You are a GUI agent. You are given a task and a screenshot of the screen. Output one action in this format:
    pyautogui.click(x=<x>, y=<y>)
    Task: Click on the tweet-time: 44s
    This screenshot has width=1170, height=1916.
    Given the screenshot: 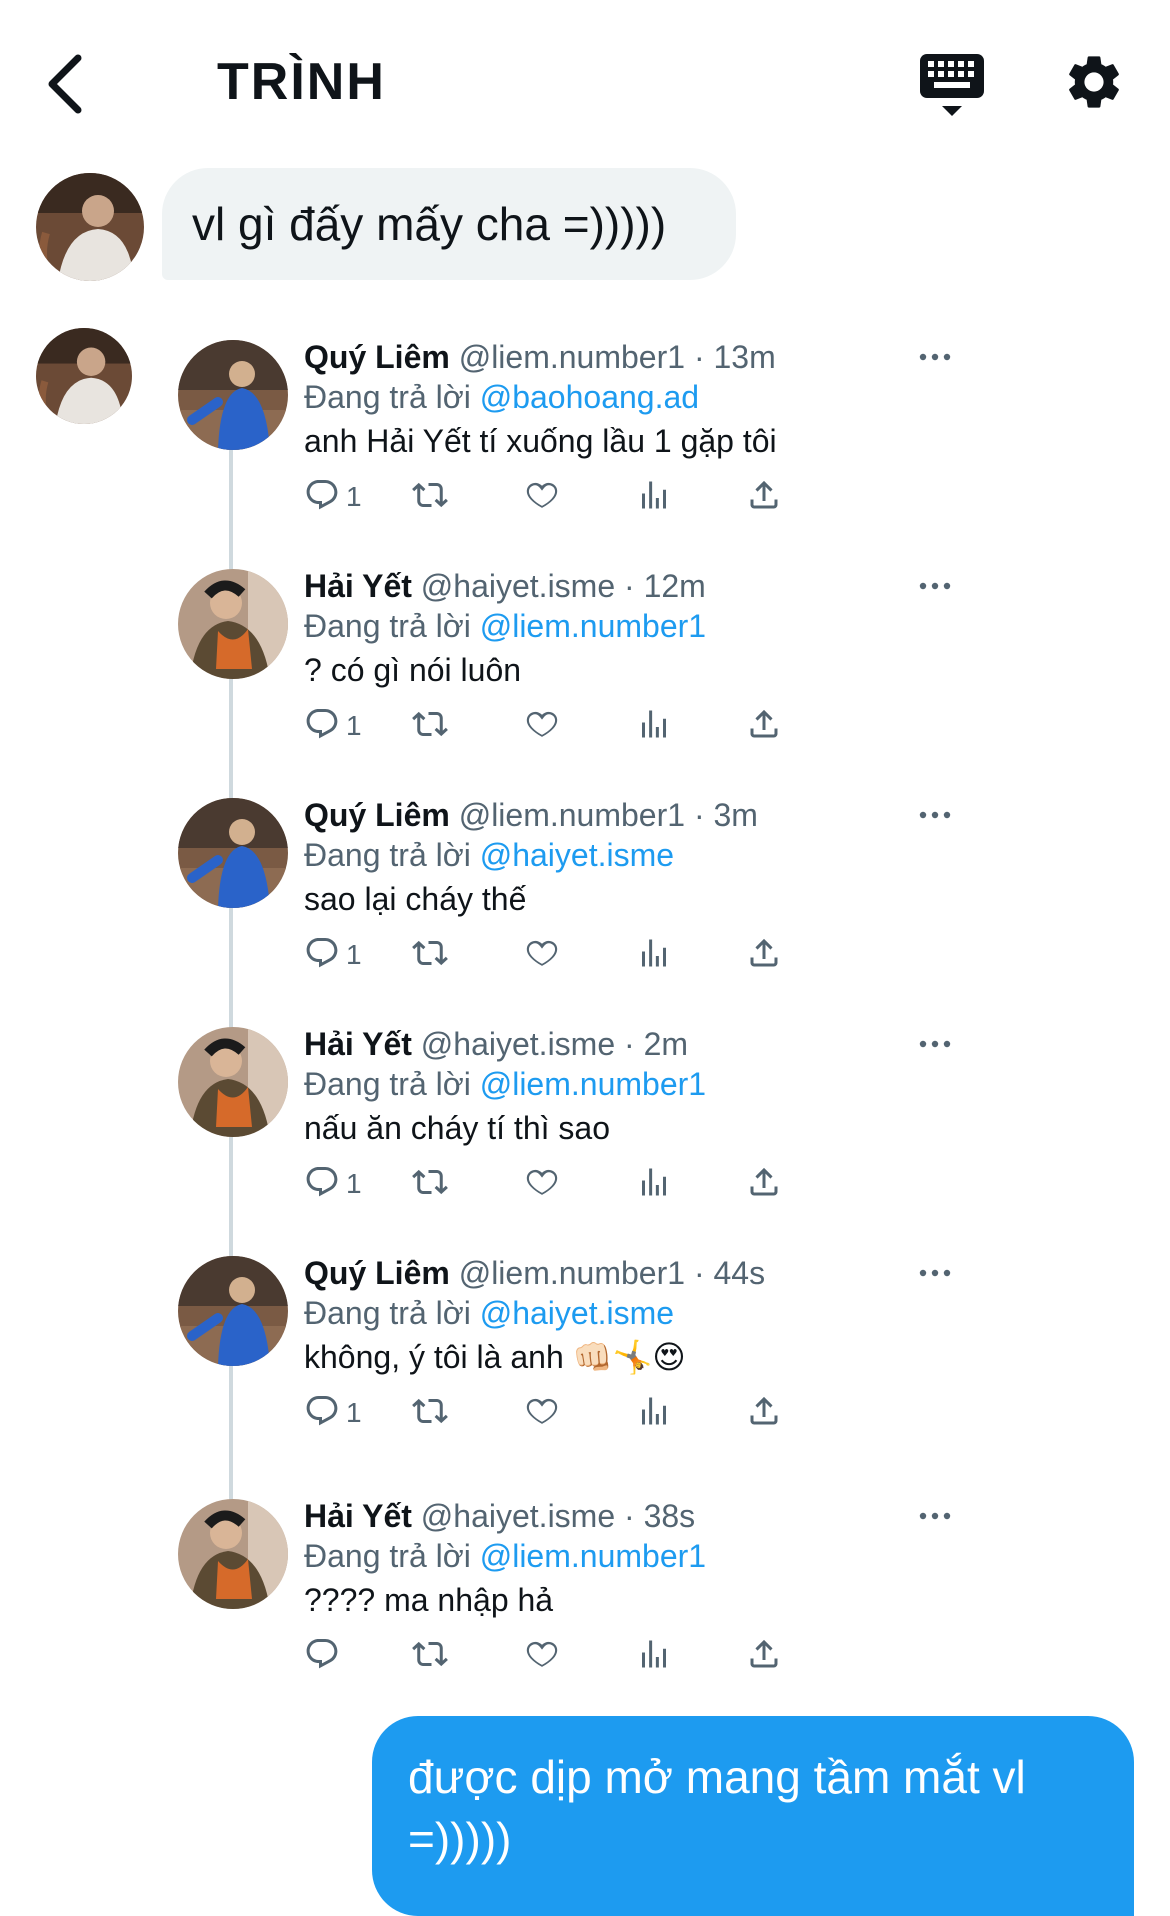 What is the action you would take?
    pyautogui.click(x=739, y=1273)
    